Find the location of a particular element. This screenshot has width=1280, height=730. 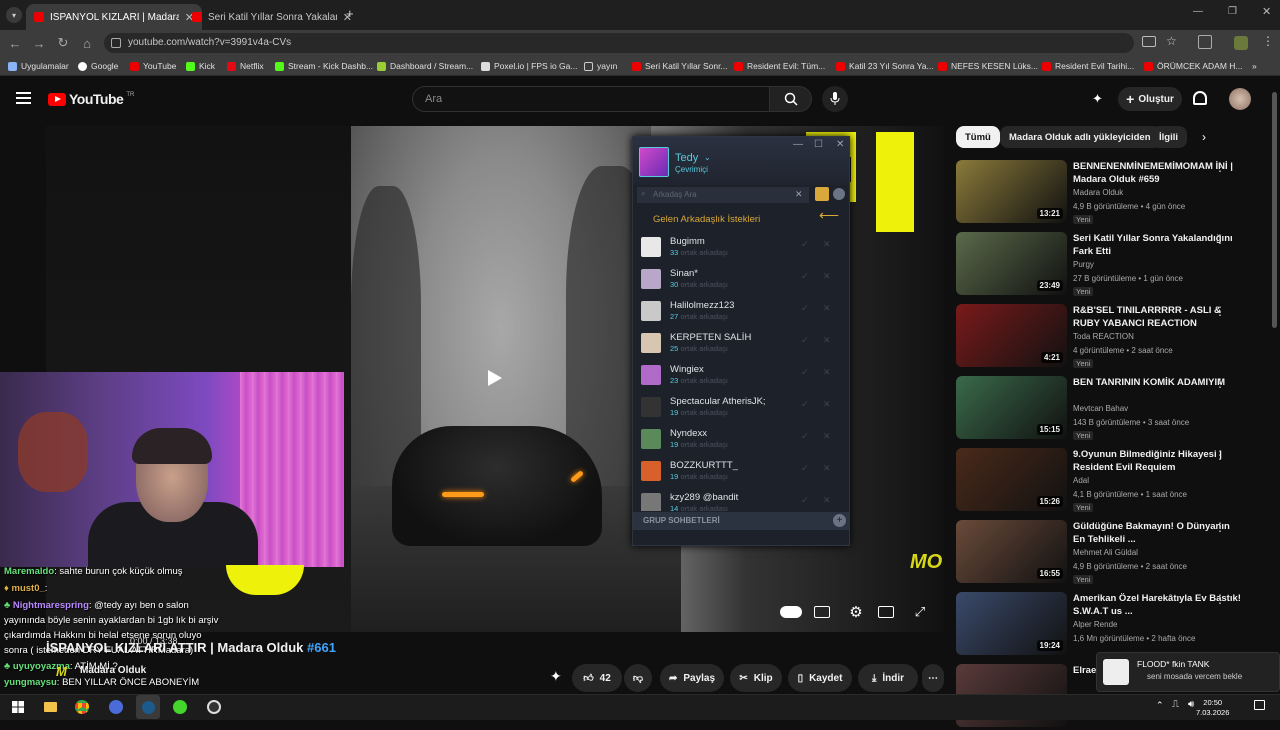

chips-next-icon: › is located at coordinates (1204, 137).